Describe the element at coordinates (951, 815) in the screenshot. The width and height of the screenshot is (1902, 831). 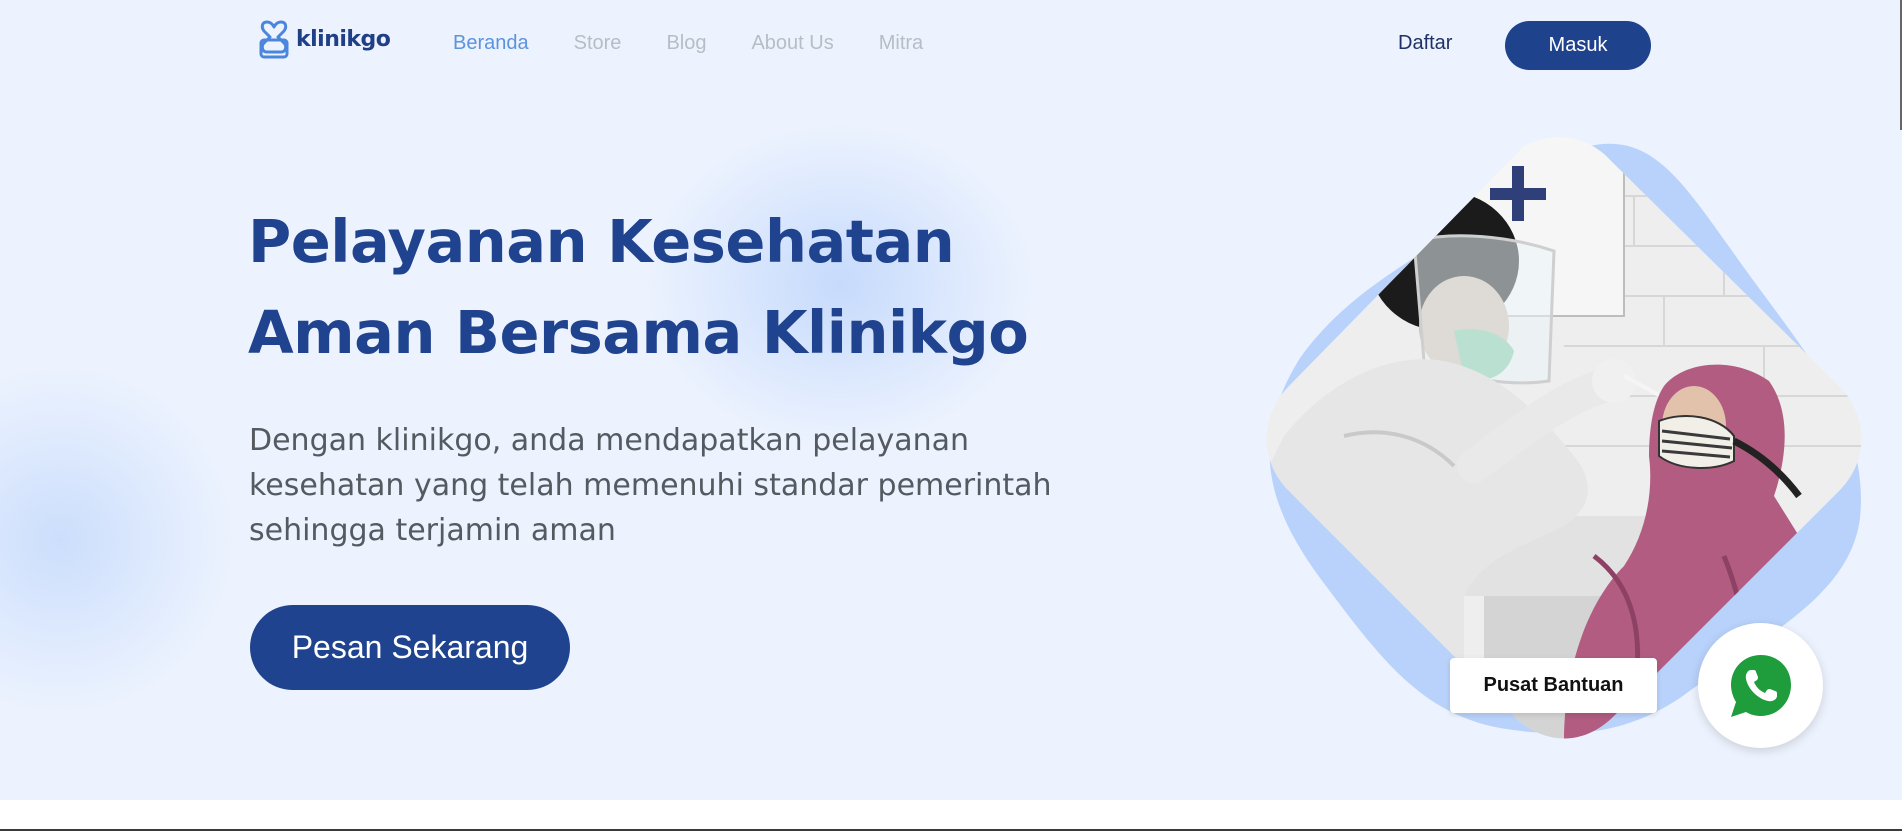
I see `next-section` at that location.